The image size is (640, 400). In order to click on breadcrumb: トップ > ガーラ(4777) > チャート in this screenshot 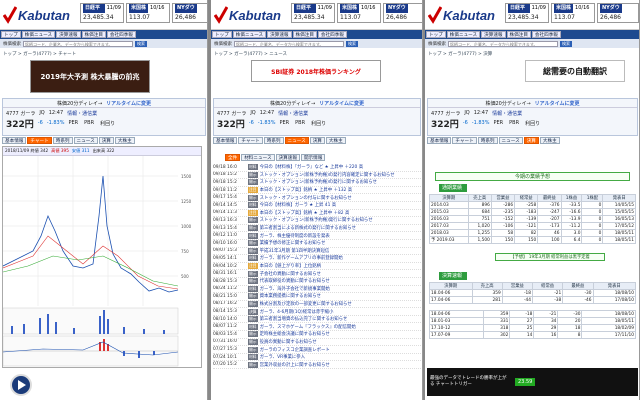, I will do `click(39, 54)`.